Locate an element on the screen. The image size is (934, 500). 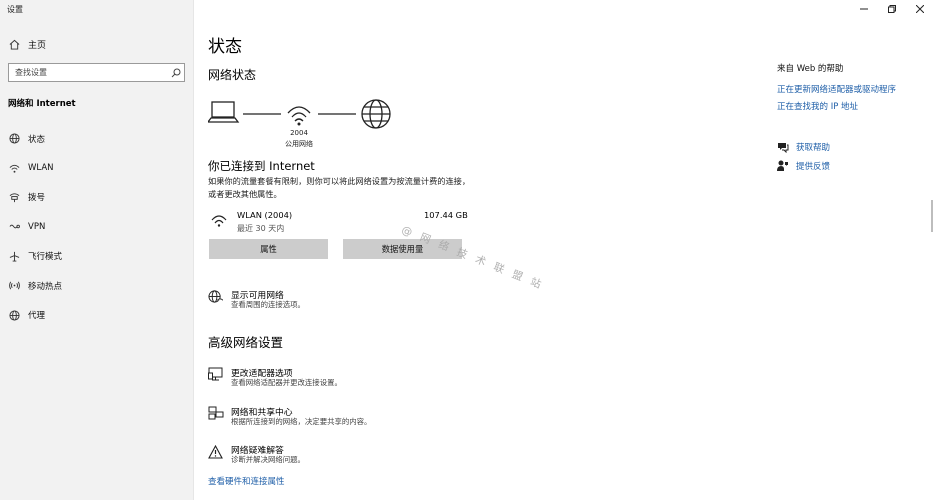
change-adapter-desc: 查看网络适配器并更改连接设置。 is located at coordinates (286, 382).